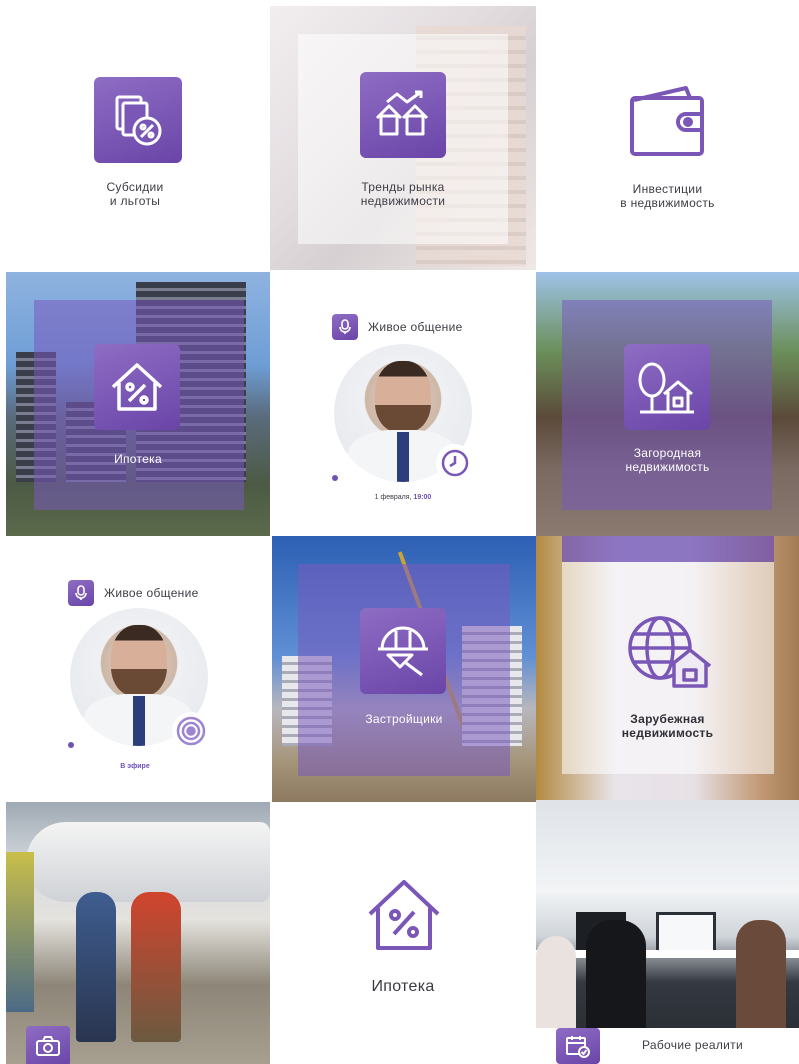 The image size is (799, 1064). I want to click on house-percent-icon, so click(137, 387).